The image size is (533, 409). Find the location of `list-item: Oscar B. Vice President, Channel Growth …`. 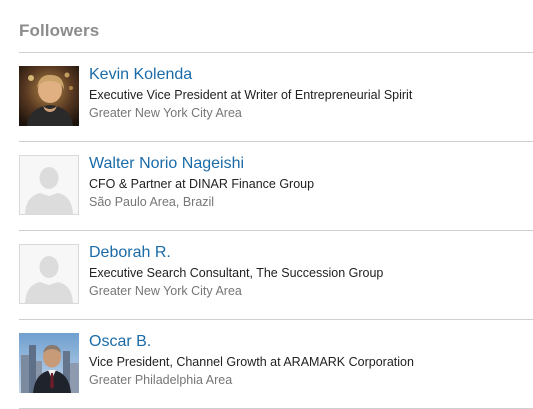

list-item: Oscar B. Vice President, Channel Growth … is located at coordinates (276, 363).